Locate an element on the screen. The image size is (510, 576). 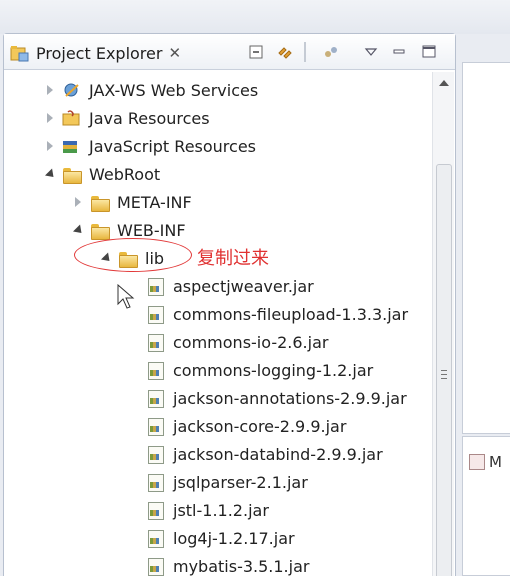
tree-item-label: aspectjweaver.jar is located at coordinates (243, 286).